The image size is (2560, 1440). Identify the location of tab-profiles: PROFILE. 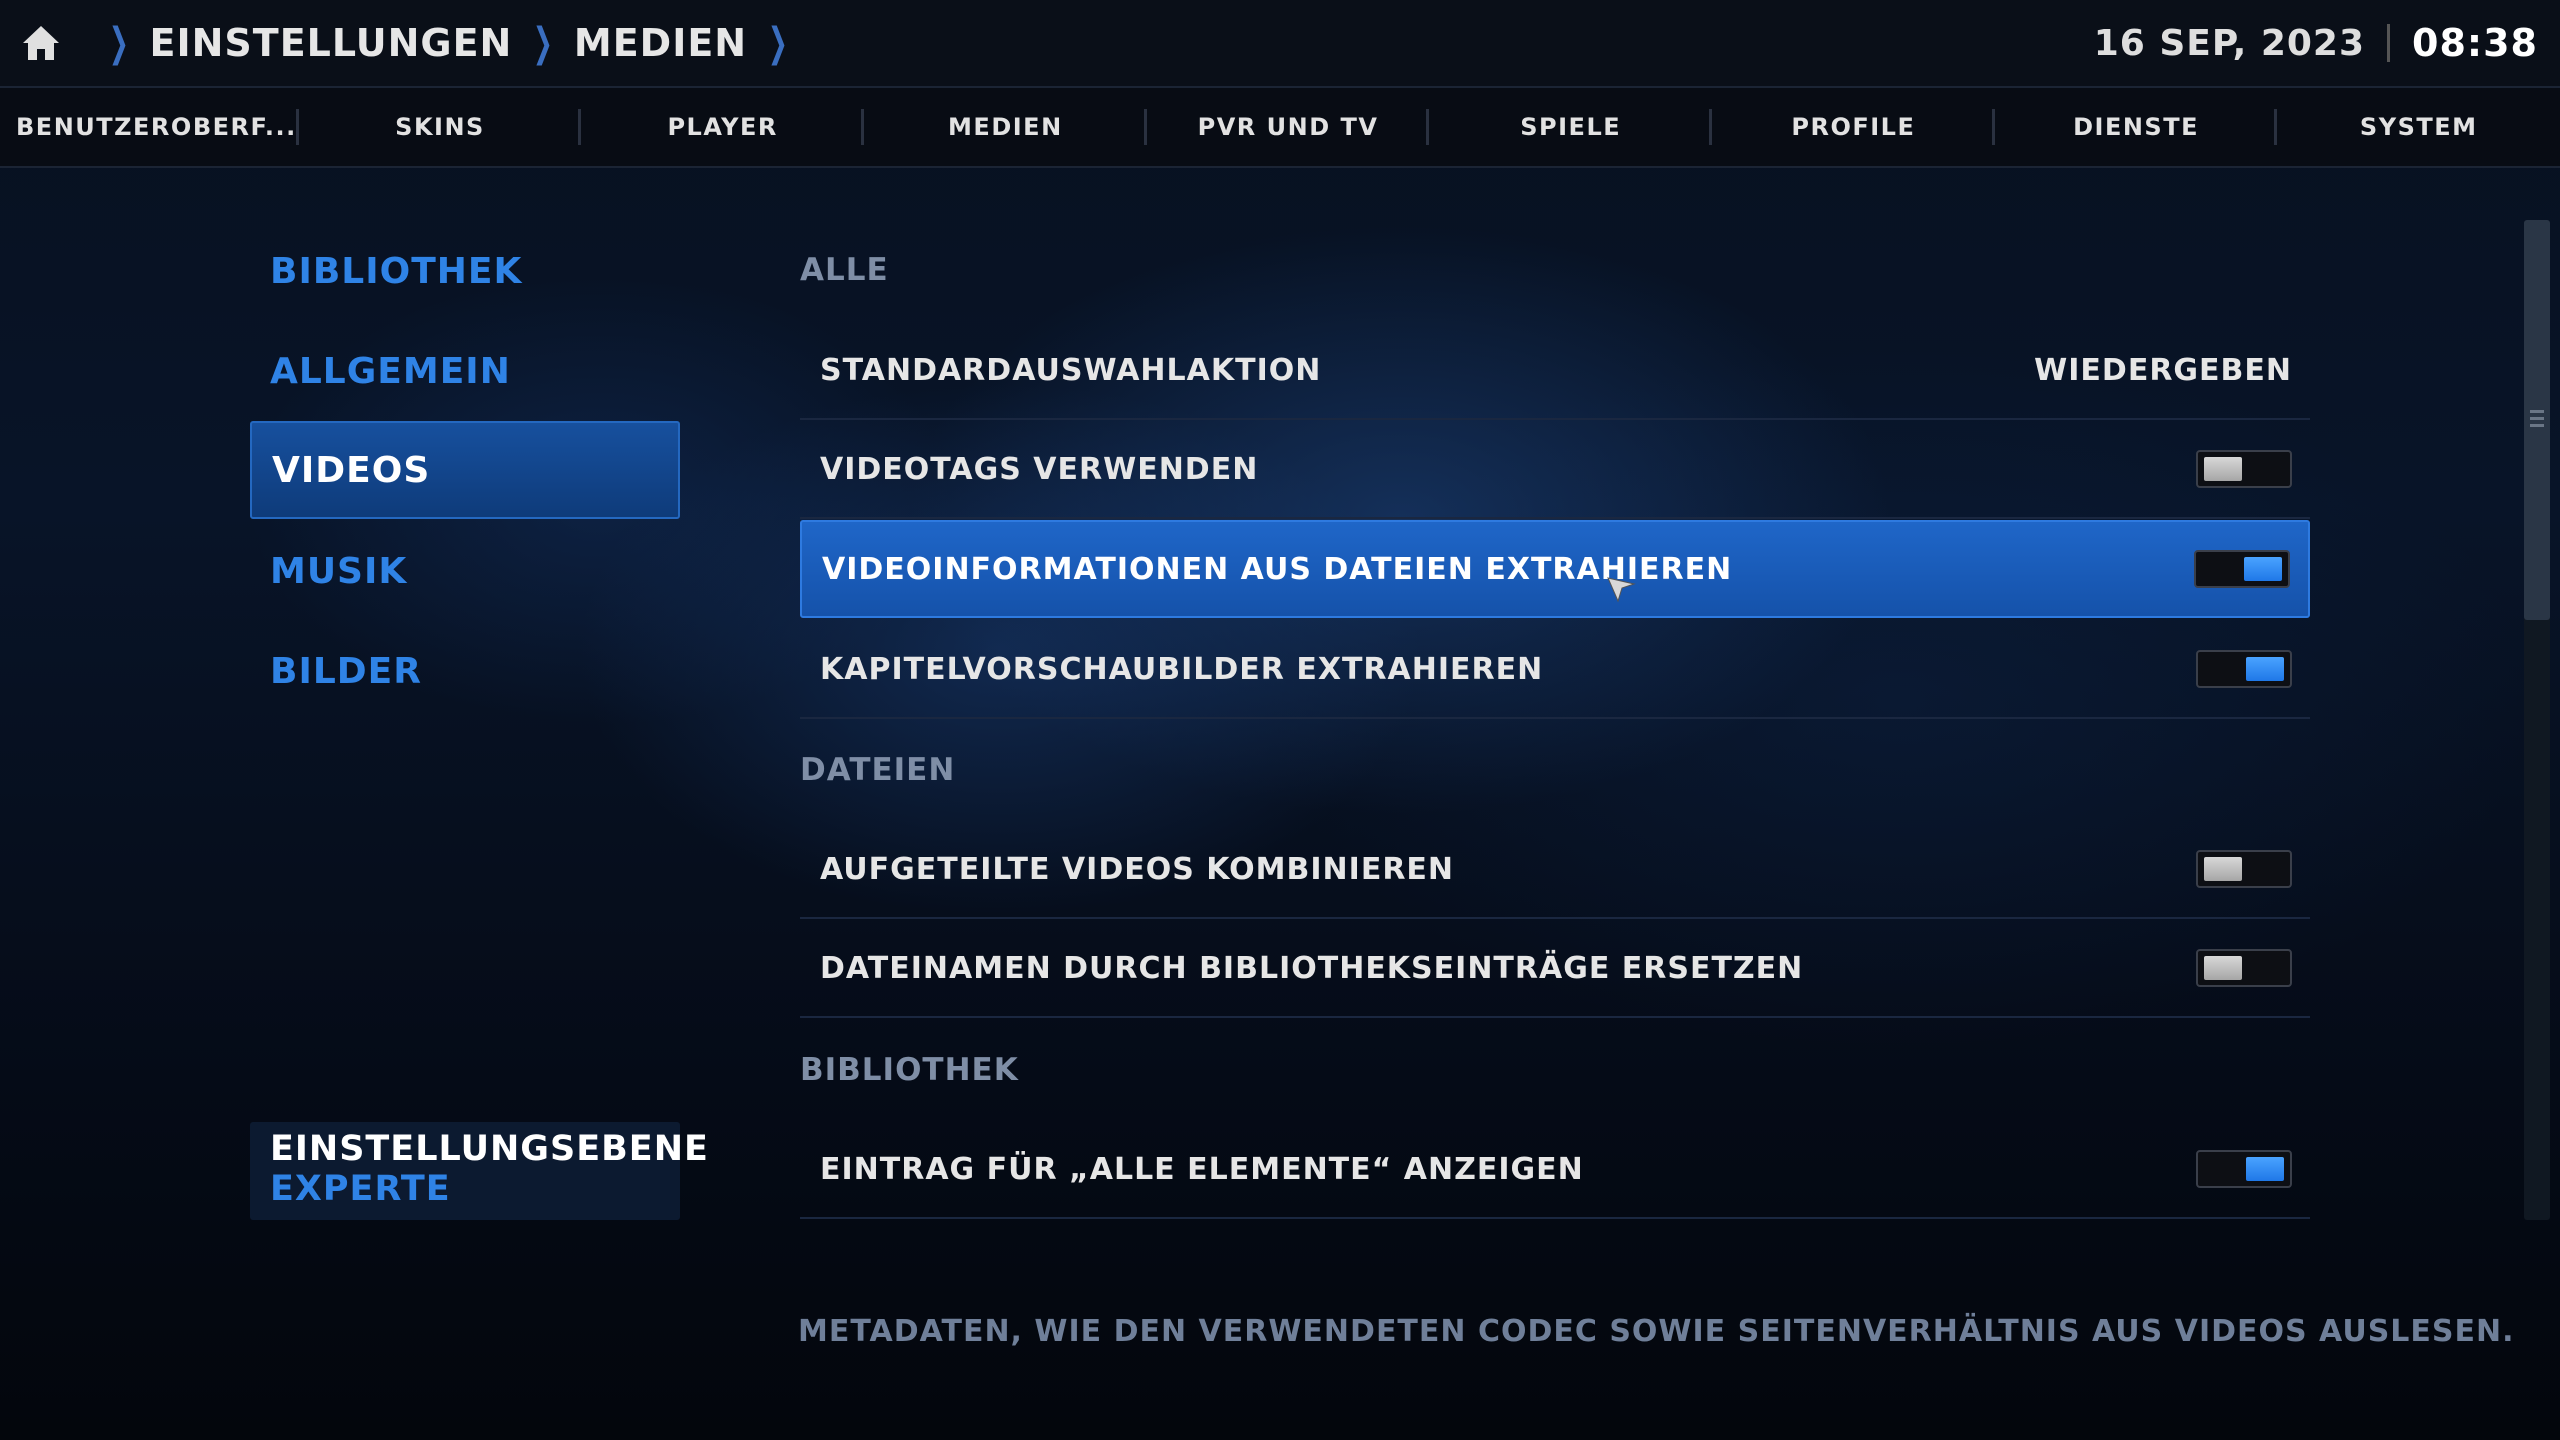
(1853, 127).